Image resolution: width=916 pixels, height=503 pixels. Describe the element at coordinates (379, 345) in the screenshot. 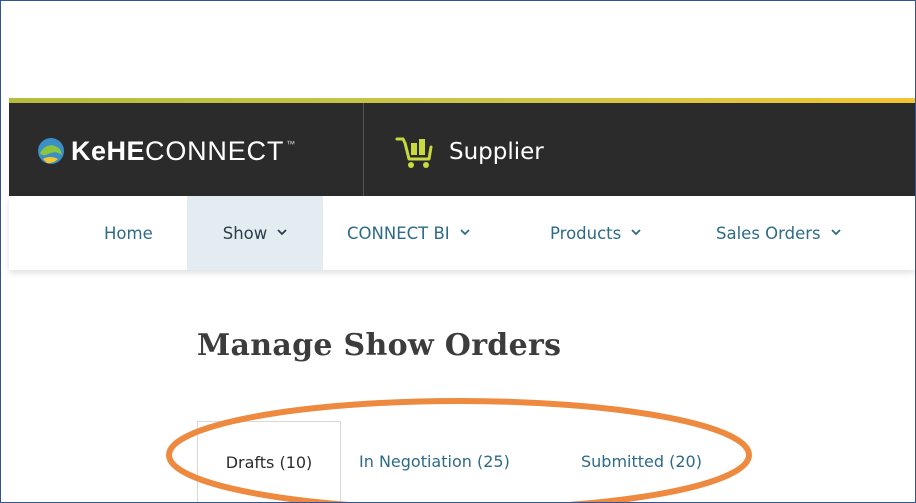

I see `page-title: Manage Show Orders` at that location.